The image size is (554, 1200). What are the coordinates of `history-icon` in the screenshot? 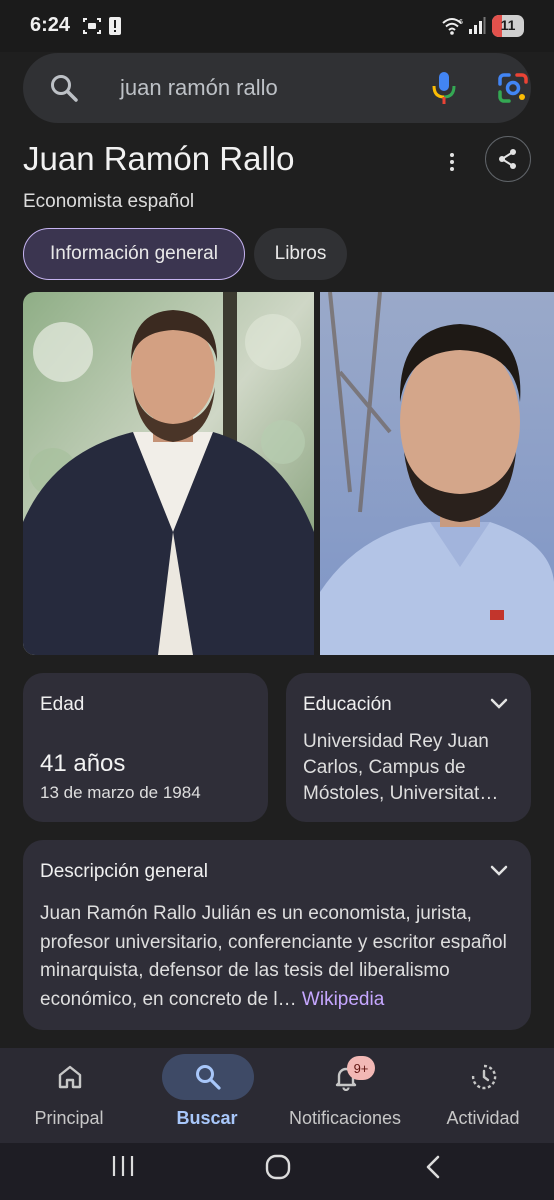 It's located at (484, 1077).